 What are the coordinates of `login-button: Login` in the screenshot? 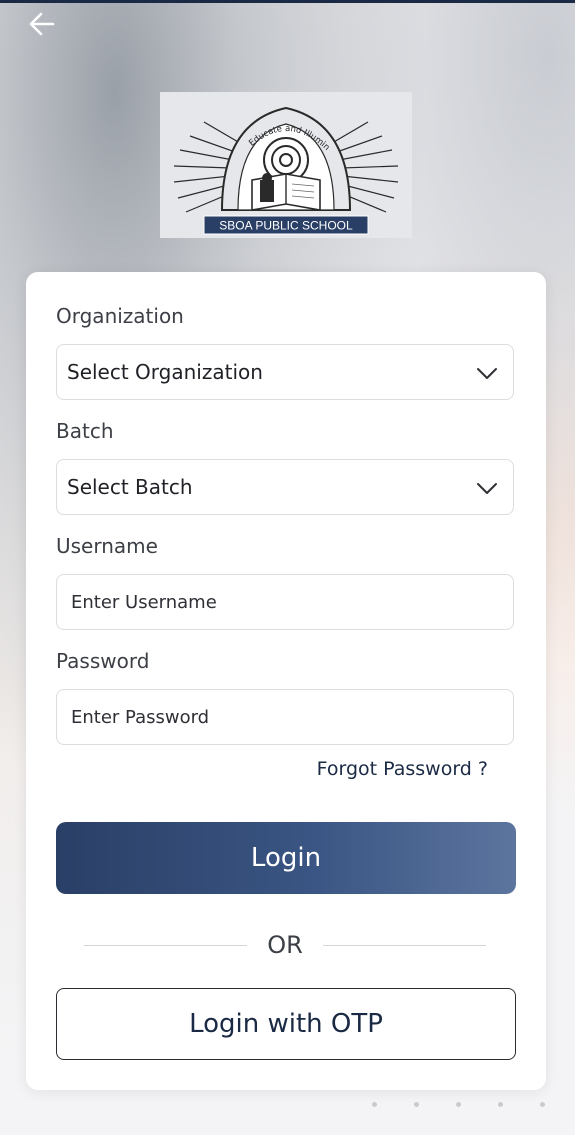 It's located at (286, 858).